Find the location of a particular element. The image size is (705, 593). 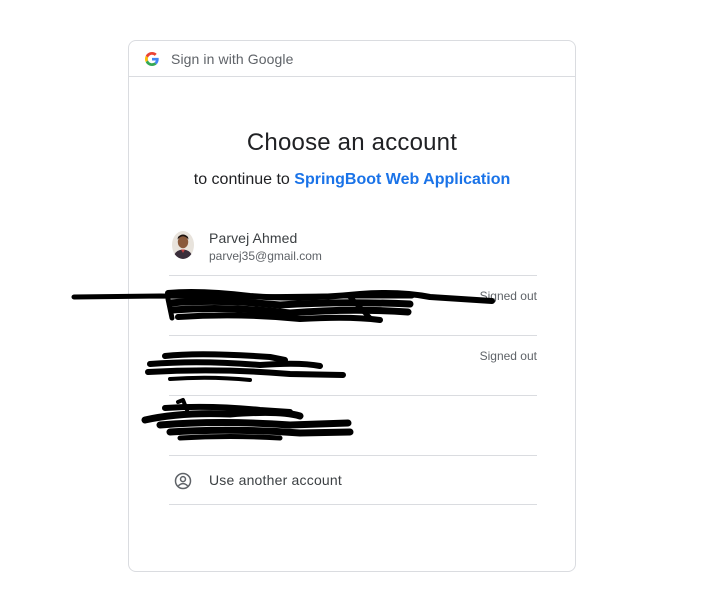

account-email: parvej35@gmail.com is located at coordinates (265, 256).